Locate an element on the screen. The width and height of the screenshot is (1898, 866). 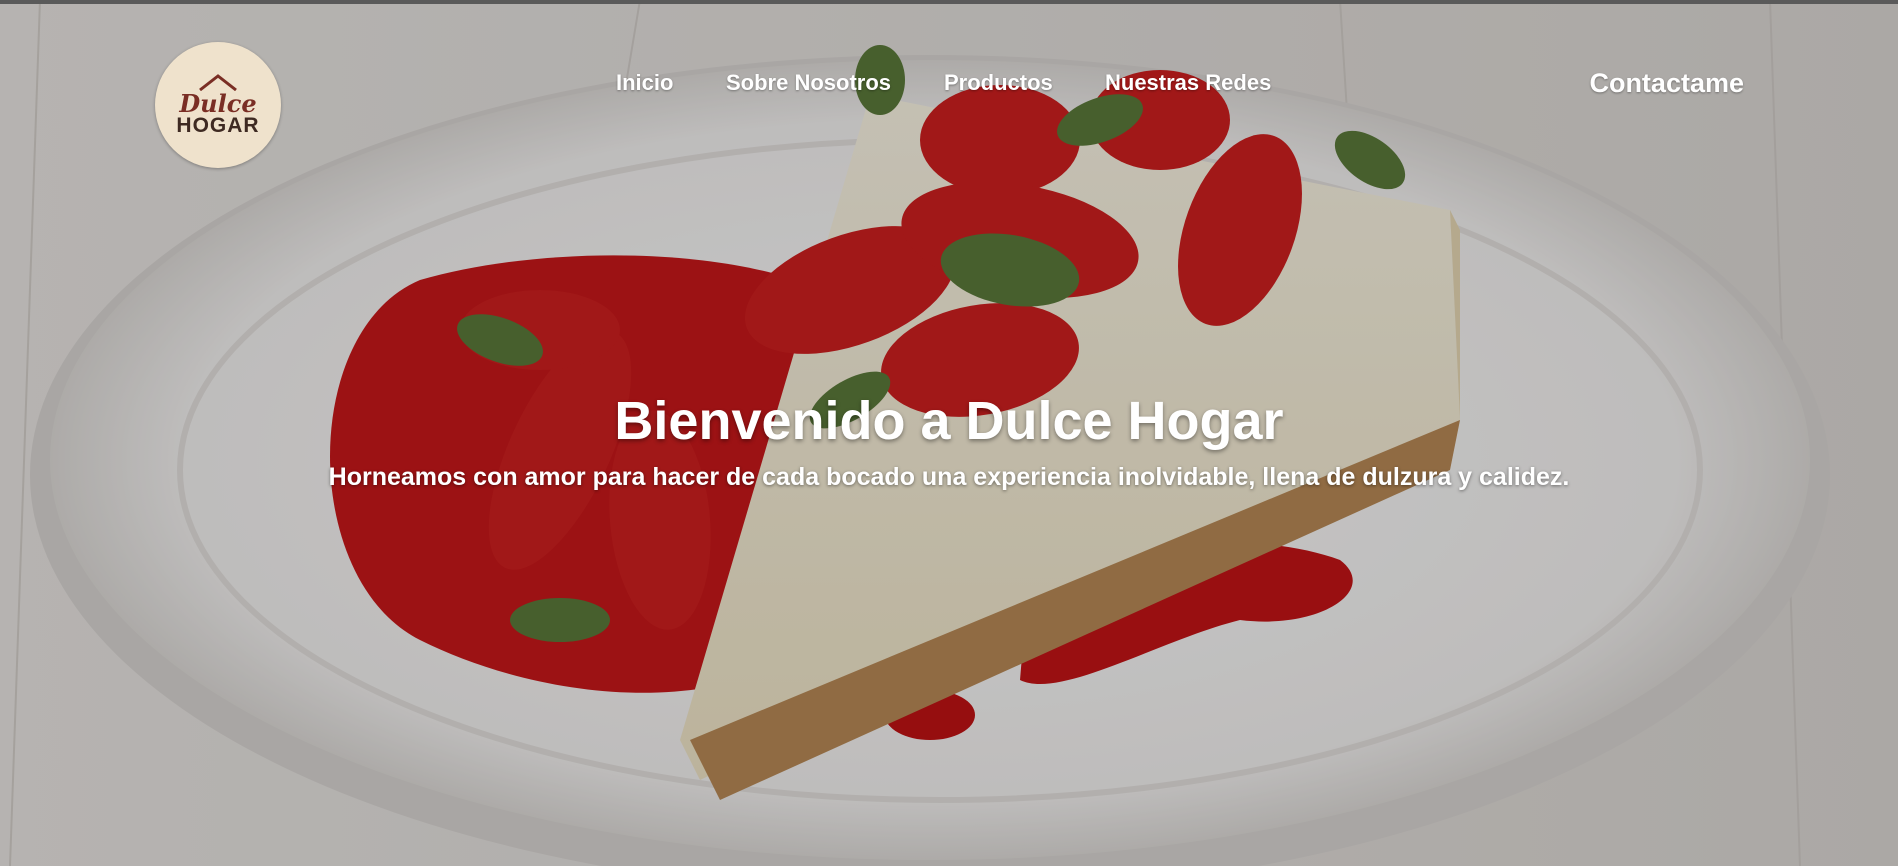
nav-link-inicio: Inicio is located at coordinates (644, 83).